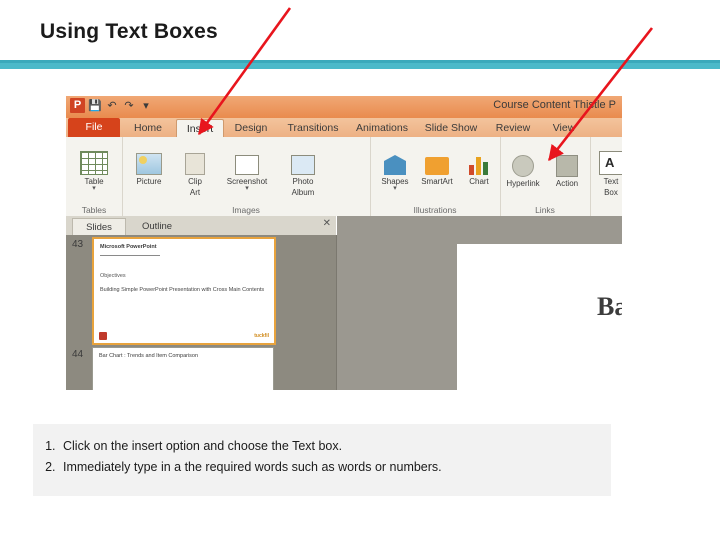 The width and height of the screenshot is (720, 540). I want to click on customize-qat-icon: ▾, so click(146, 106).